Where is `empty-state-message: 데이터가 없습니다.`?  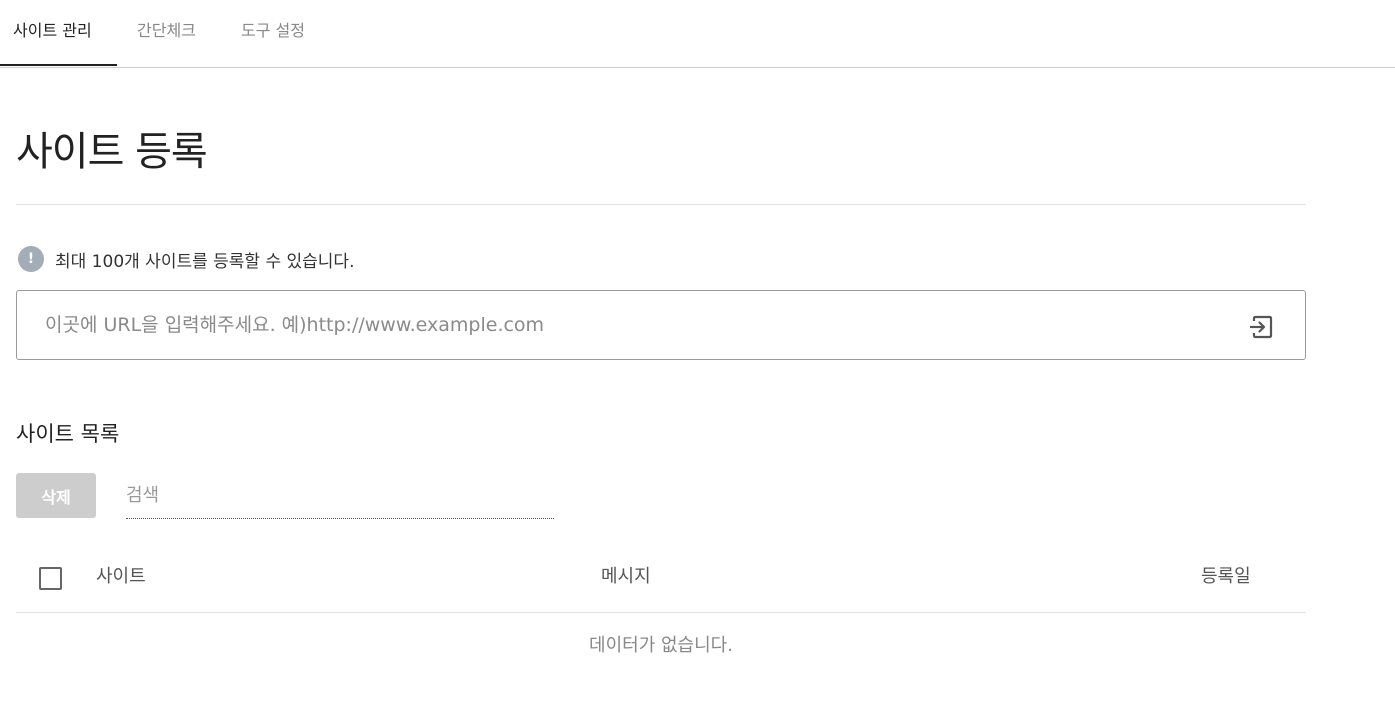 empty-state-message: 데이터가 없습니다. is located at coordinates (661, 645).